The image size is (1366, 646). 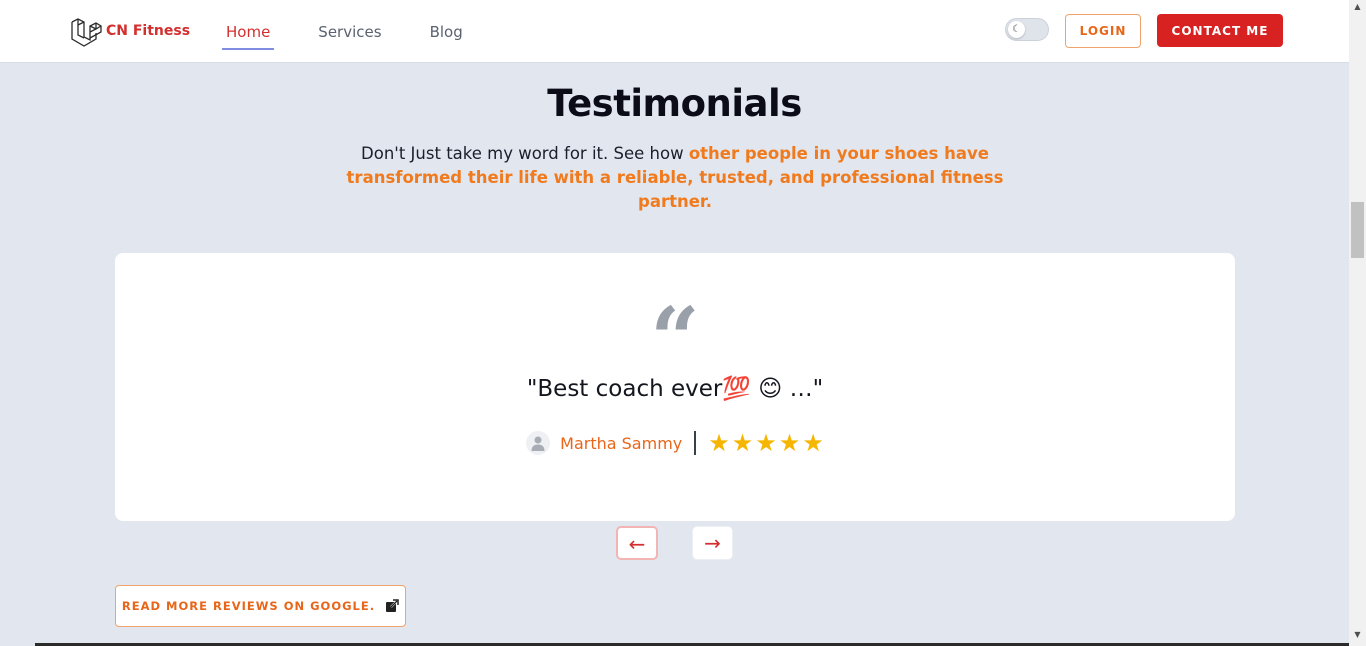 What do you see at coordinates (1220, 30) in the screenshot?
I see `contact-me-button: CONTACT ME` at bounding box center [1220, 30].